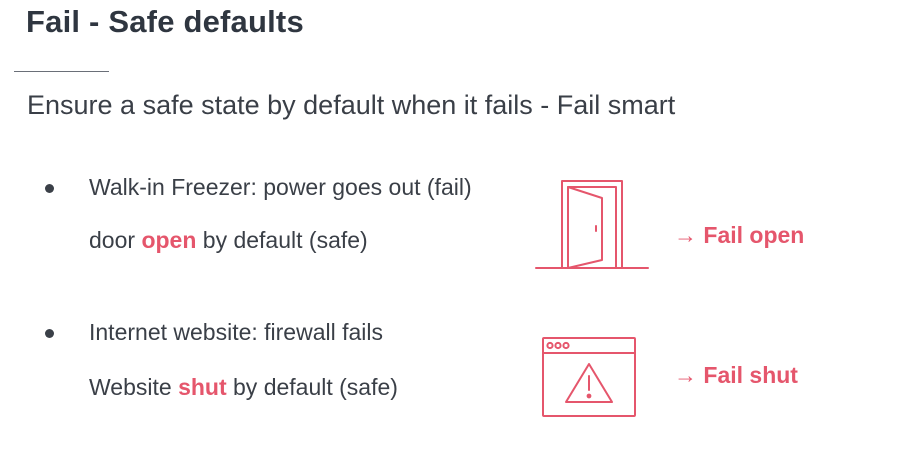  I want to click on item-line-2: door open by default (safe), so click(228, 240).